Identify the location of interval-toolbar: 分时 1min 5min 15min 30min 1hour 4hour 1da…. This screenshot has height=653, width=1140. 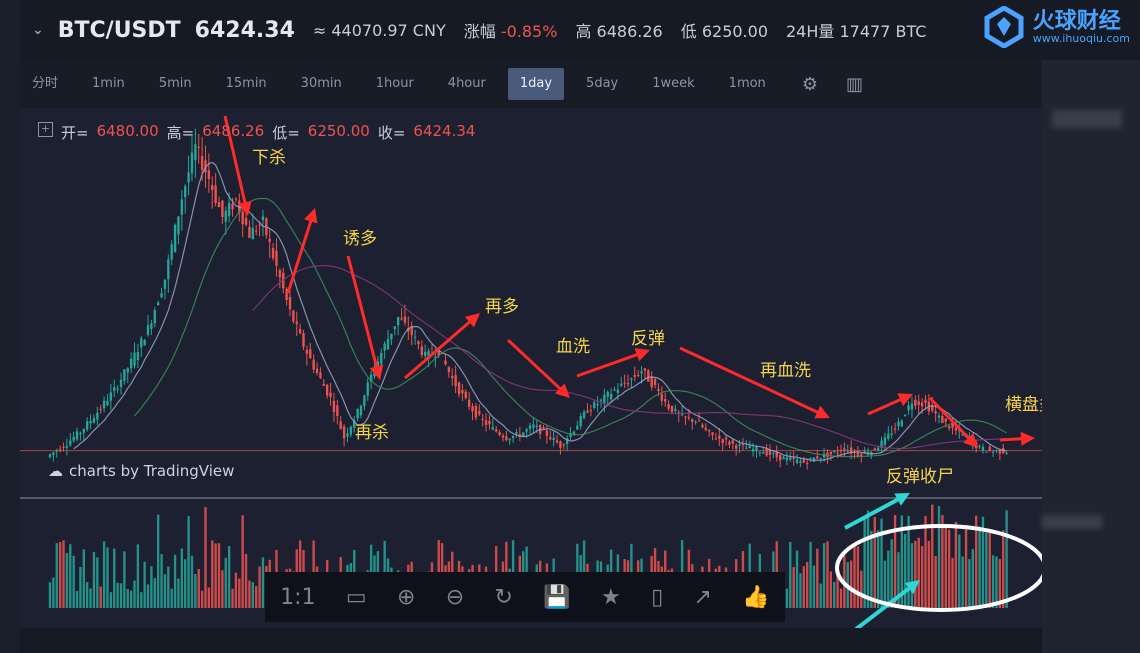
(531, 84).